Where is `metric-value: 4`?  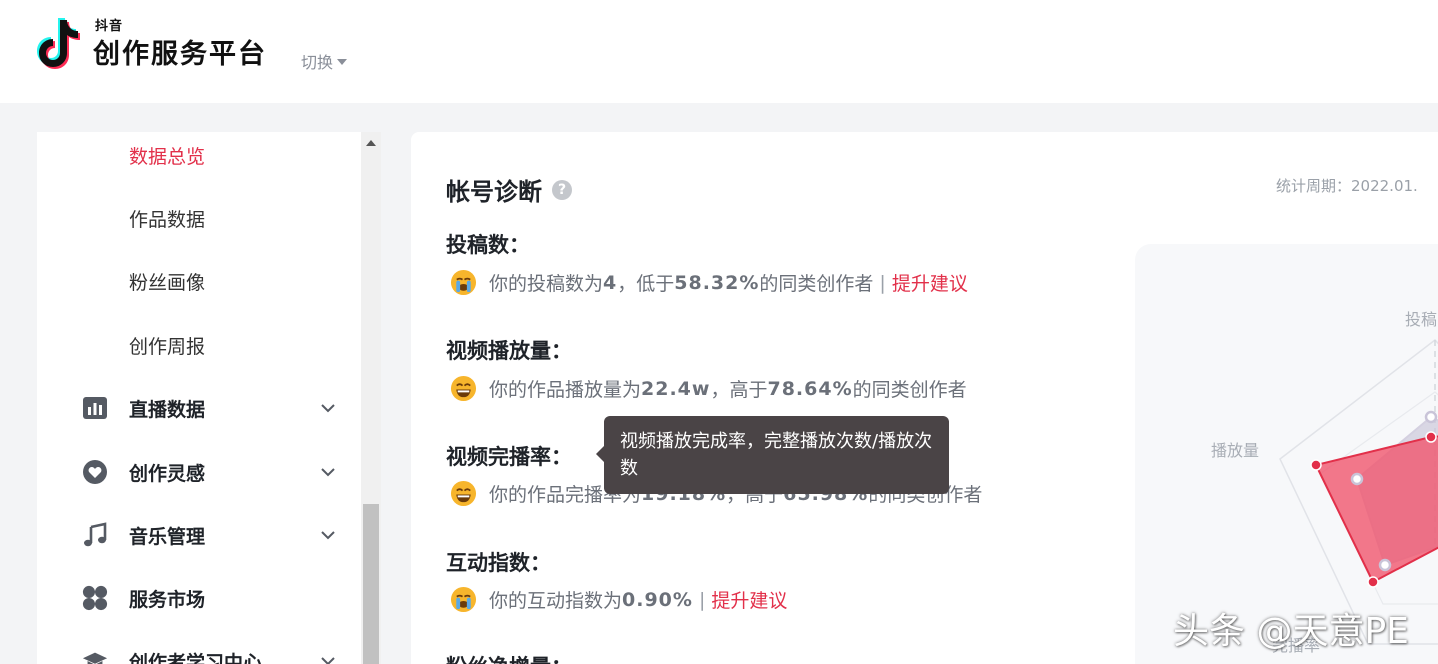 metric-value: 4 is located at coordinates (610, 282).